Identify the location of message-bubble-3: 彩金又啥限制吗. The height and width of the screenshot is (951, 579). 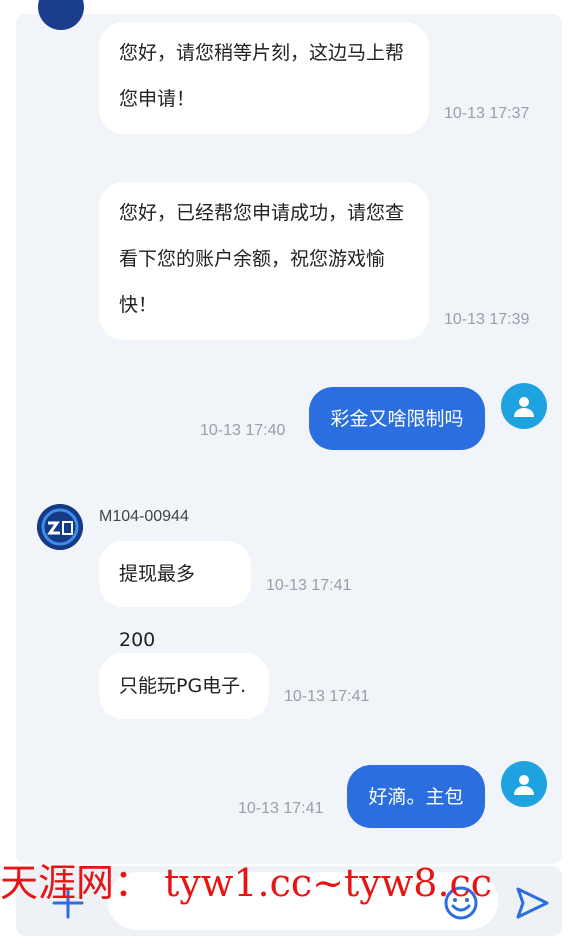
(397, 418).